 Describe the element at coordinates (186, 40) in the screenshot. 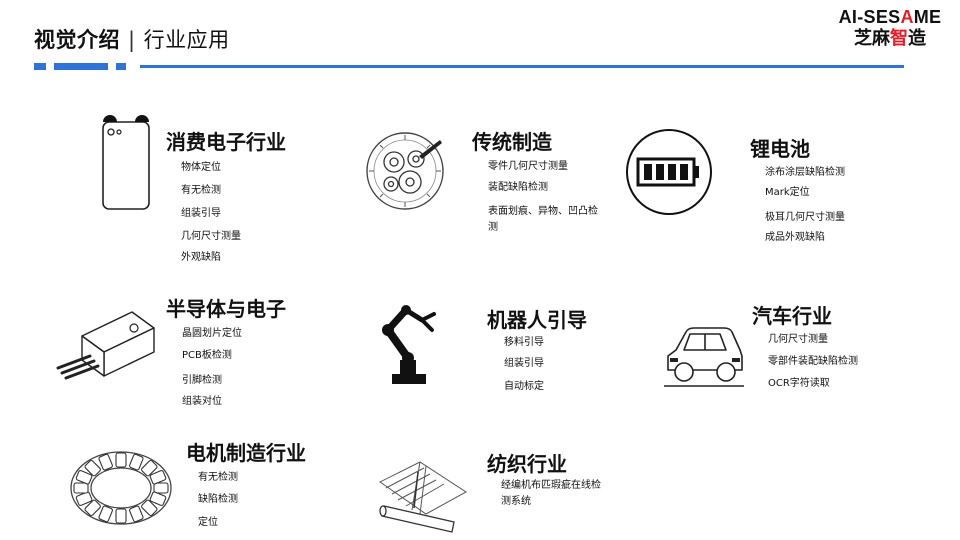

I see `page-subtitle: 行业应用` at that location.